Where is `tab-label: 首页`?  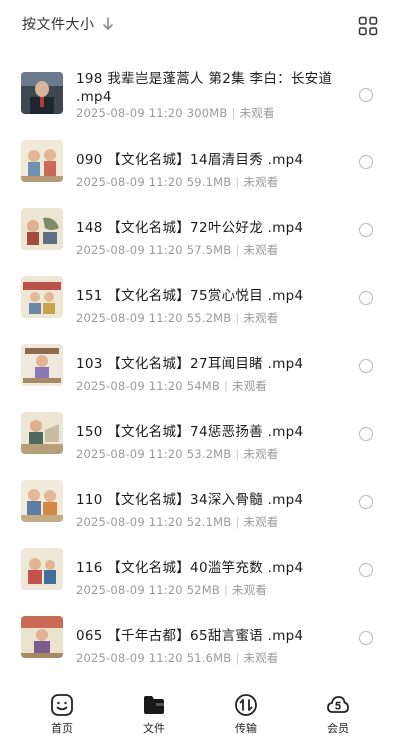
tab-label: 首页 is located at coordinates (62, 728).